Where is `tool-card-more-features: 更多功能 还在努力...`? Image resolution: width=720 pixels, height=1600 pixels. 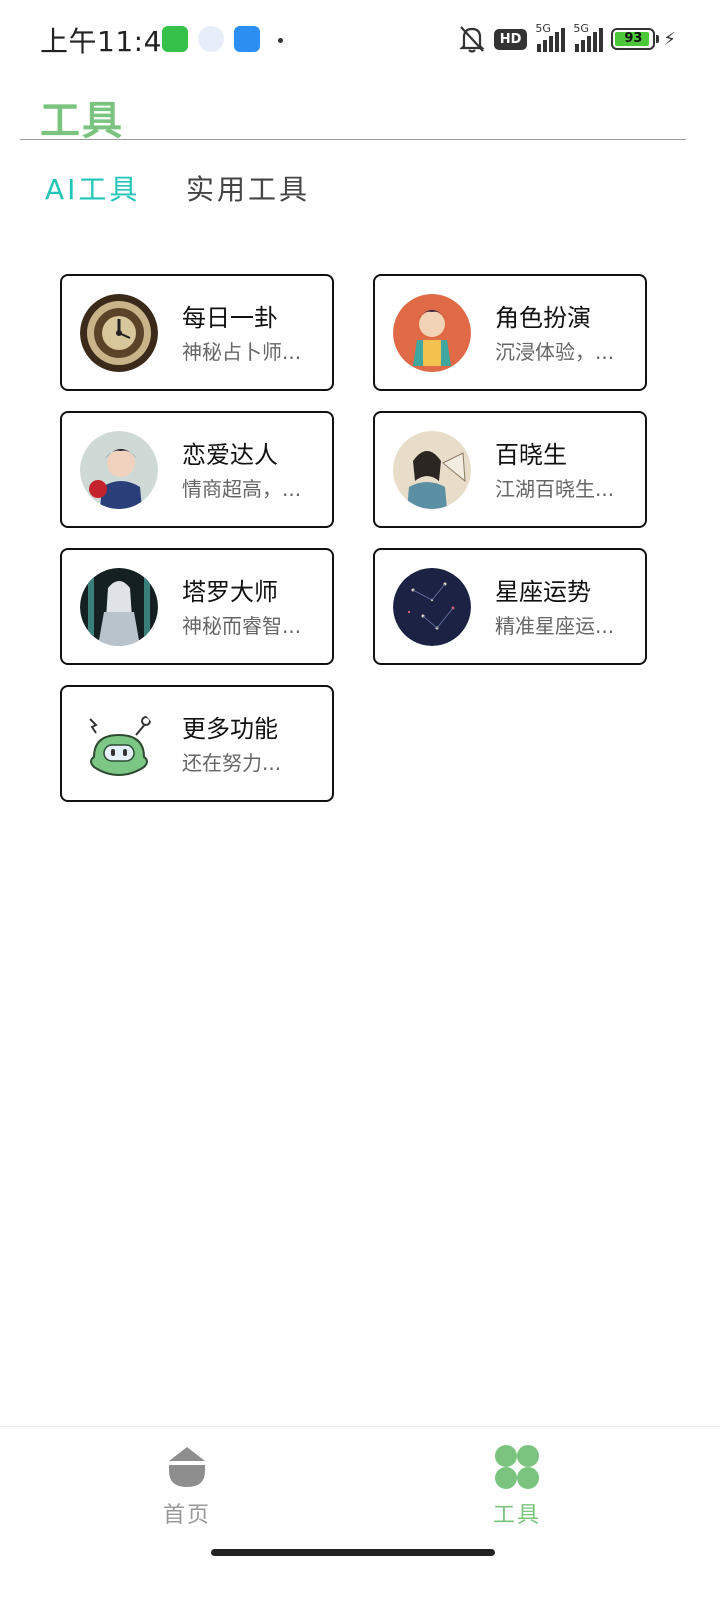
tool-card-more-features: 更多功能 还在努力... is located at coordinates (197, 743).